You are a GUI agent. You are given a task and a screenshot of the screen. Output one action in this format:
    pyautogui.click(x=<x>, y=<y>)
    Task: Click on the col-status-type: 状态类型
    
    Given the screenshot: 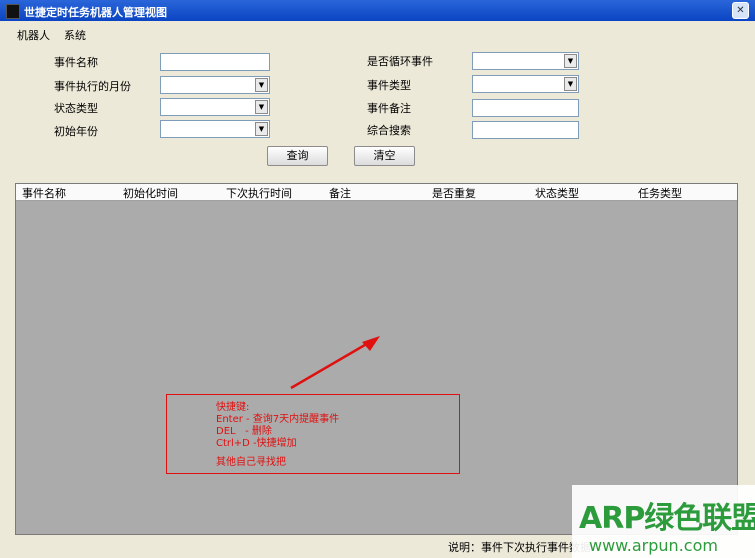 What is the action you would take?
    pyautogui.click(x=557, y=193)
    